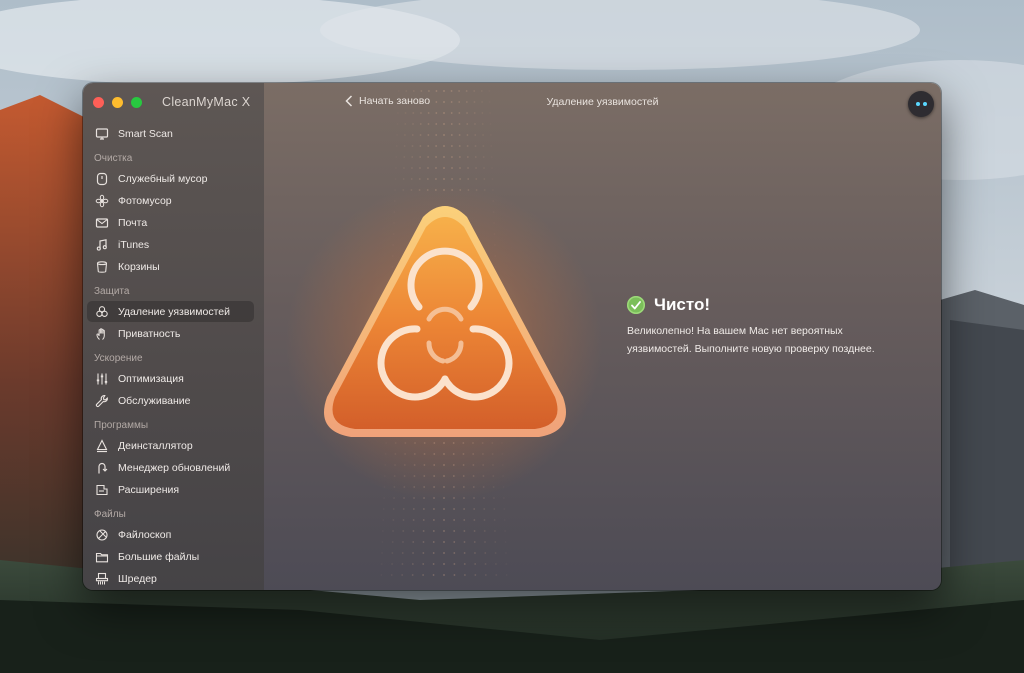 The width and height of the screenshot is (1024, 673). I want to click on sidebar-item-label: Шредер, so click(137, 578).